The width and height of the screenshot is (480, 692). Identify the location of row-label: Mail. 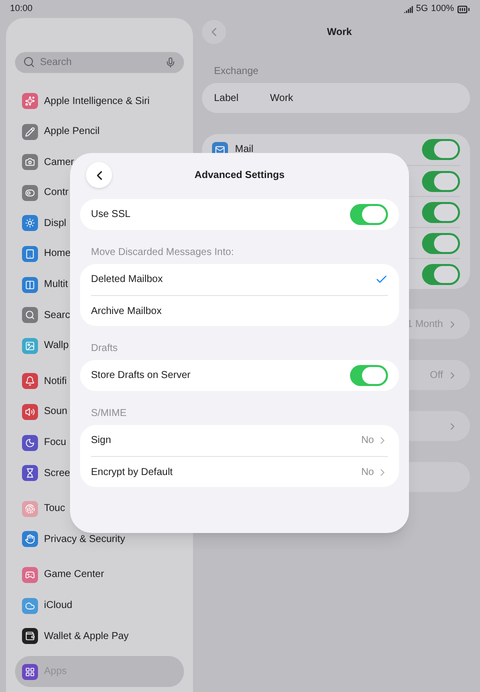
(244, 150).